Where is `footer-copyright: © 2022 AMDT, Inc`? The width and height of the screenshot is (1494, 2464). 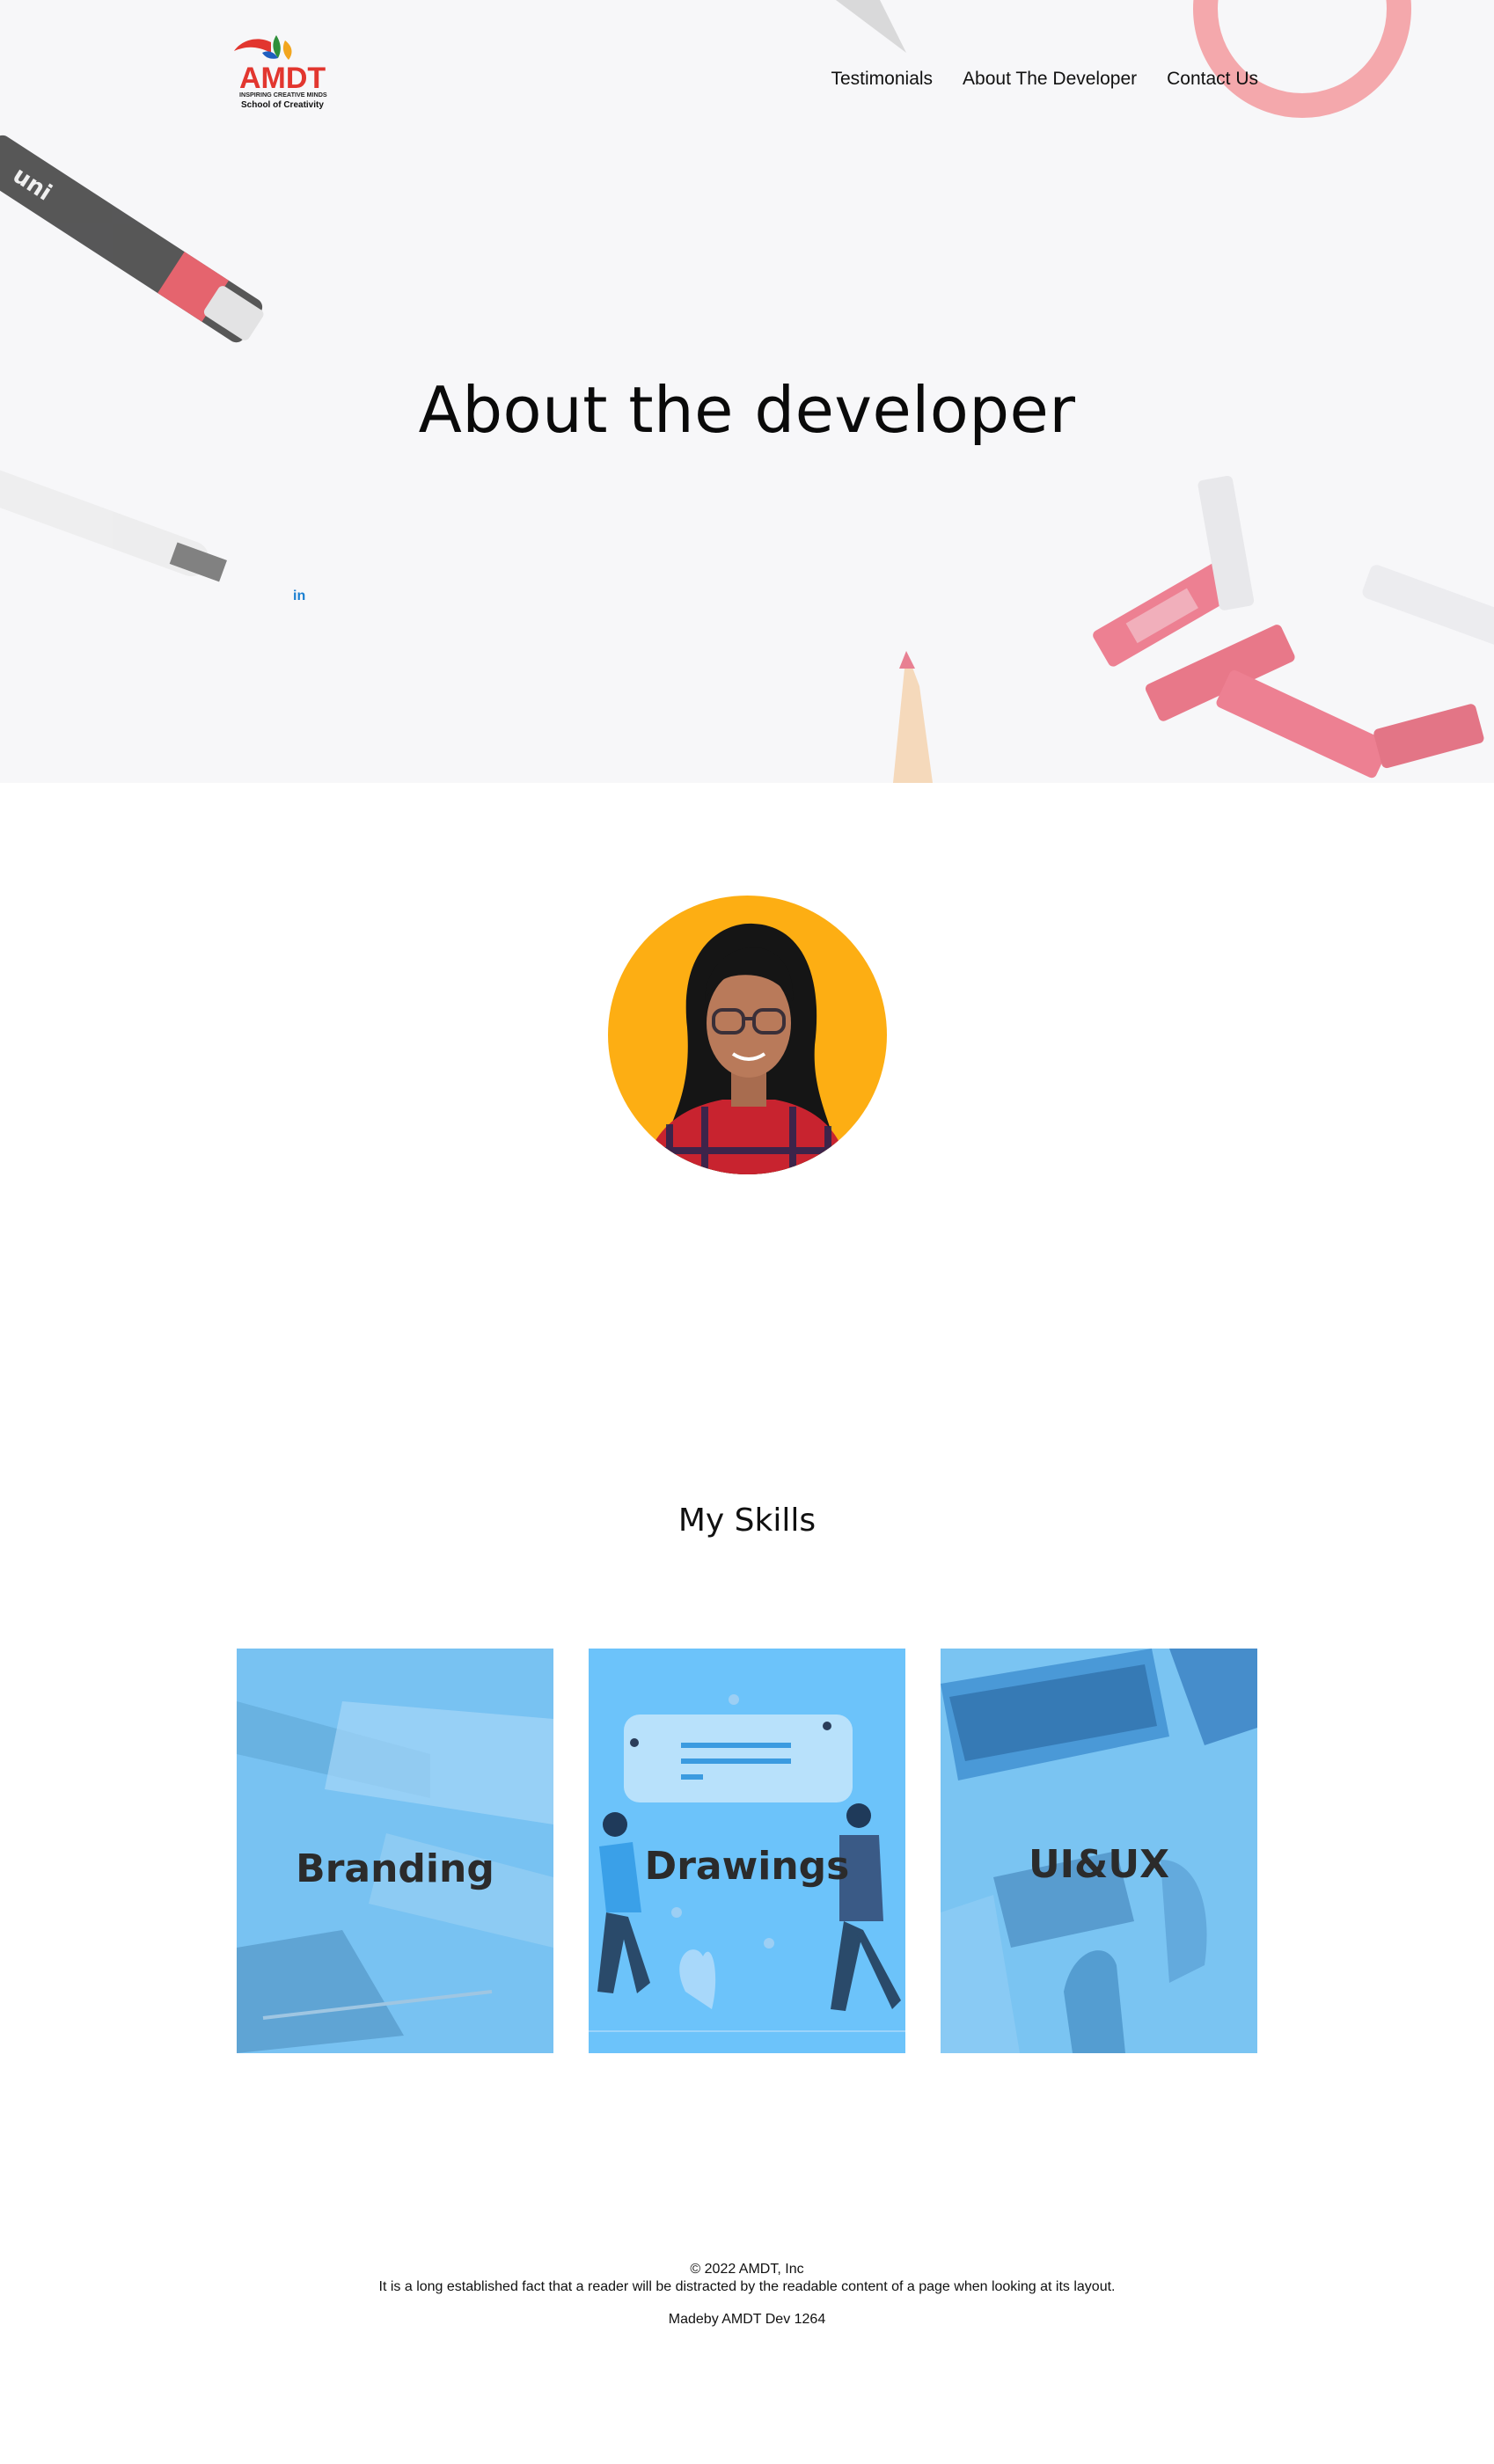 footer-copyright: © 2022 AMDT, Inc is located at coordinates (747, 2269).